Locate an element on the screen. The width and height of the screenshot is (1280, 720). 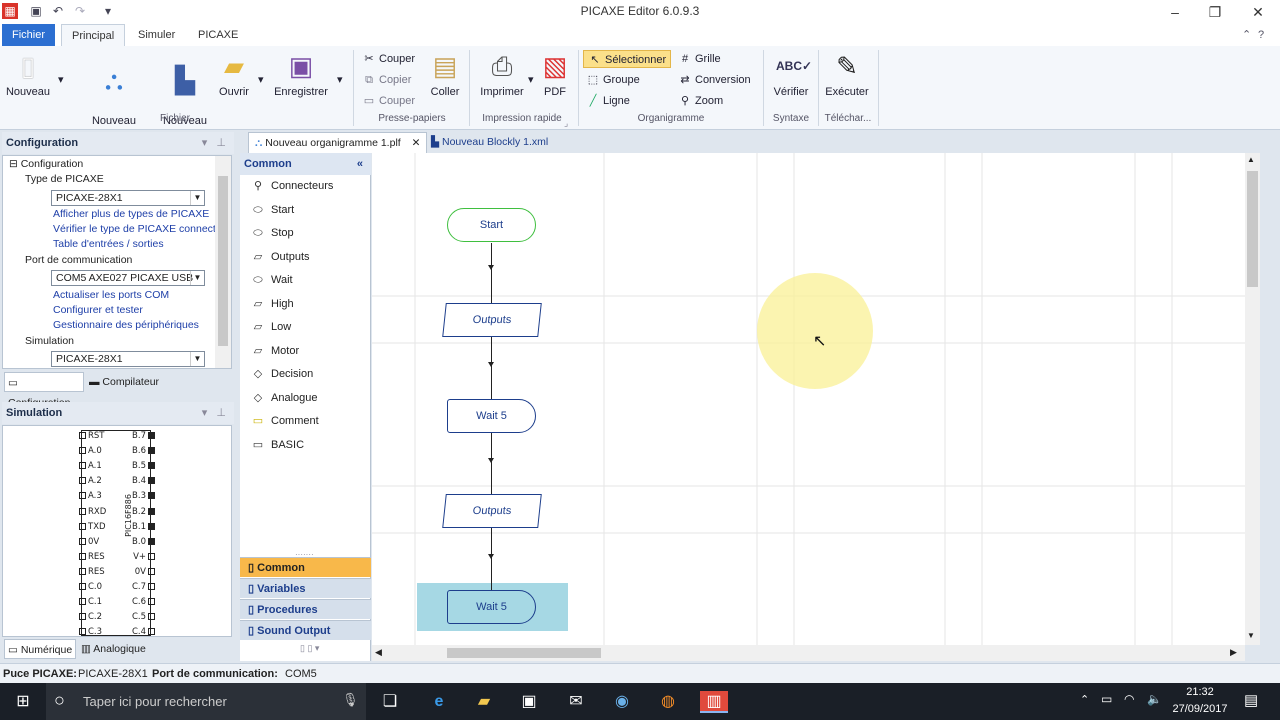
chip-pin-right: C.4 is located at coordinates (142, 631).